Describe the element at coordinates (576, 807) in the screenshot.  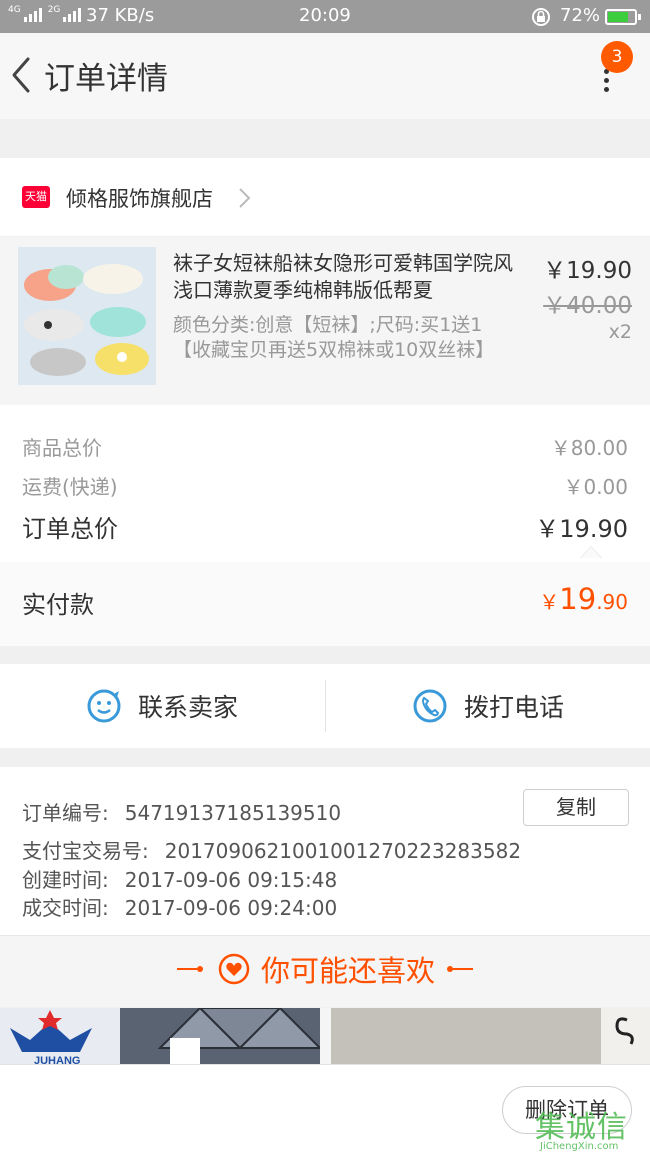
I see `copy-button: 复制` at that location.